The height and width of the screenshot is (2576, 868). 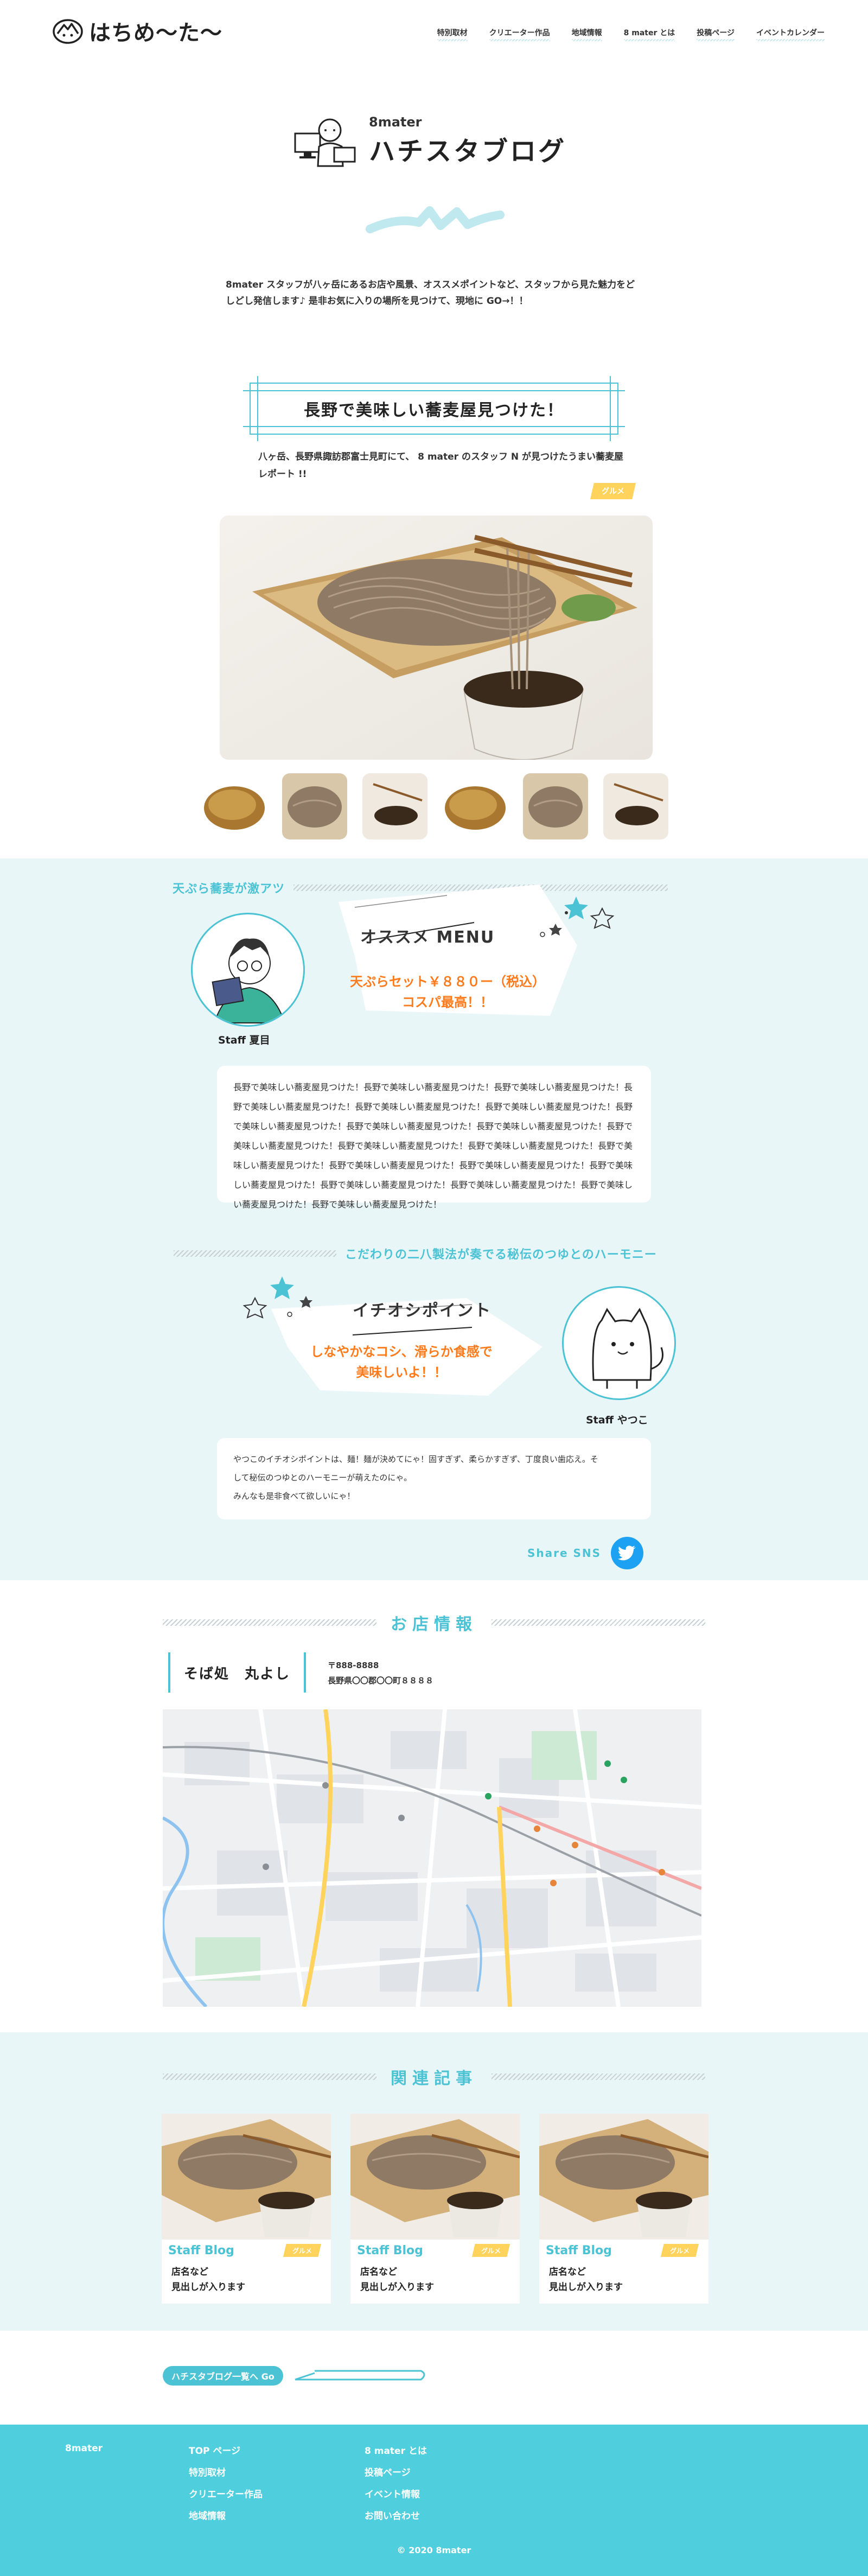 What do you see at coordinates (435, 220) in the screenshot?
I see `brush-decoration` at bounding box center [435, 220].